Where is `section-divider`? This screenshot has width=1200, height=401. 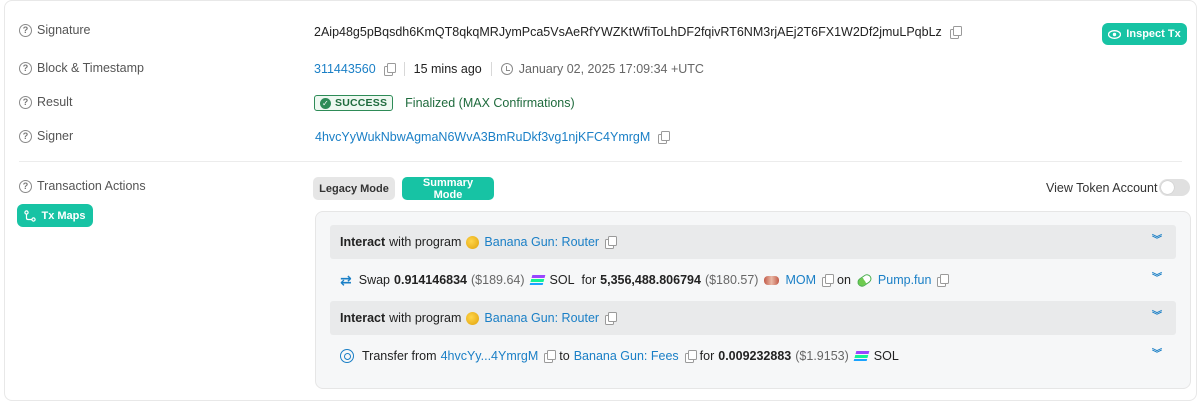 section-divider is located at coordinates (600, 161).